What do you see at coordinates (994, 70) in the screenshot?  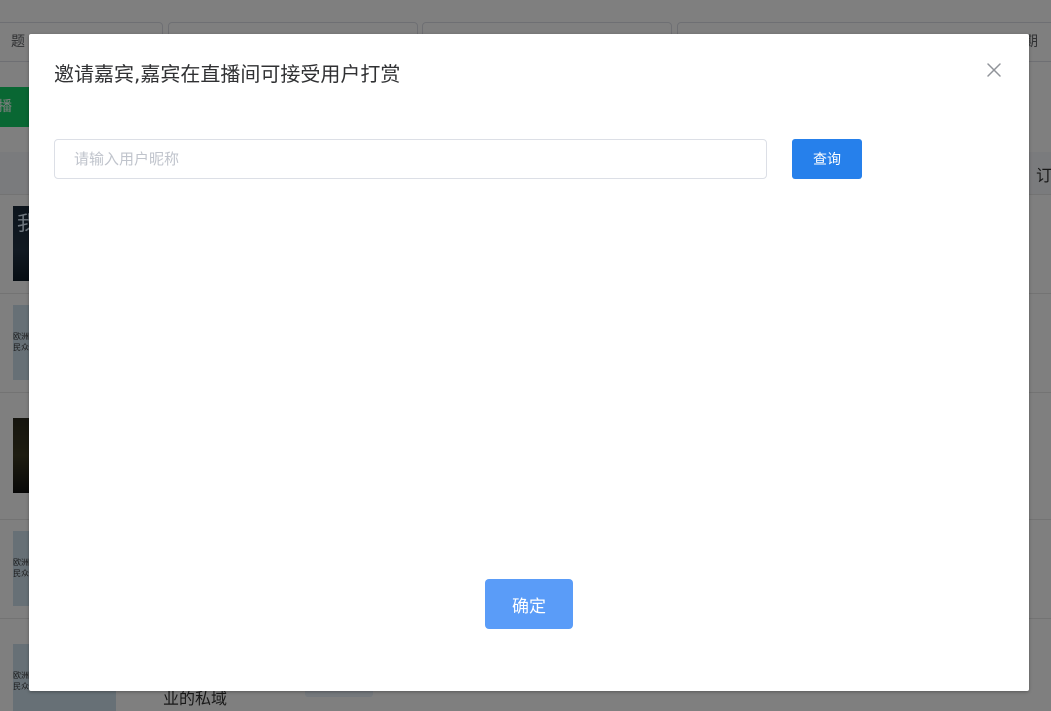 I see `close-icon` at bounding box center [994, 70].